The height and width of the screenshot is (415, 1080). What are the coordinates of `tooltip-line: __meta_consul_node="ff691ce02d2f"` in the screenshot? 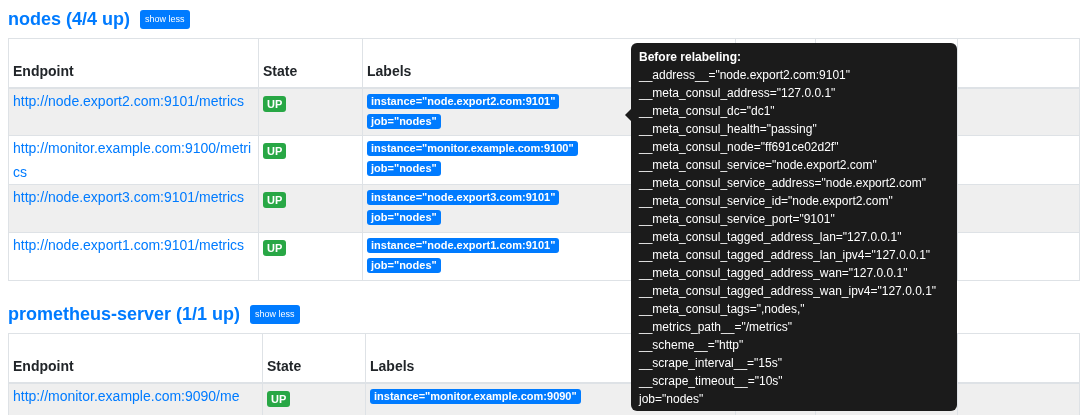 It's located at (739, 147).